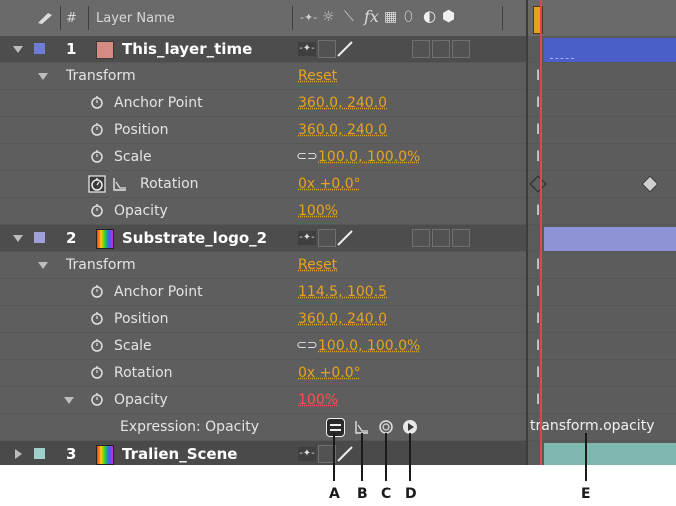 The width and height of the screenshot is (676, 506). I want to click on expression-text-field: transform.opacity, so click(592, 426).